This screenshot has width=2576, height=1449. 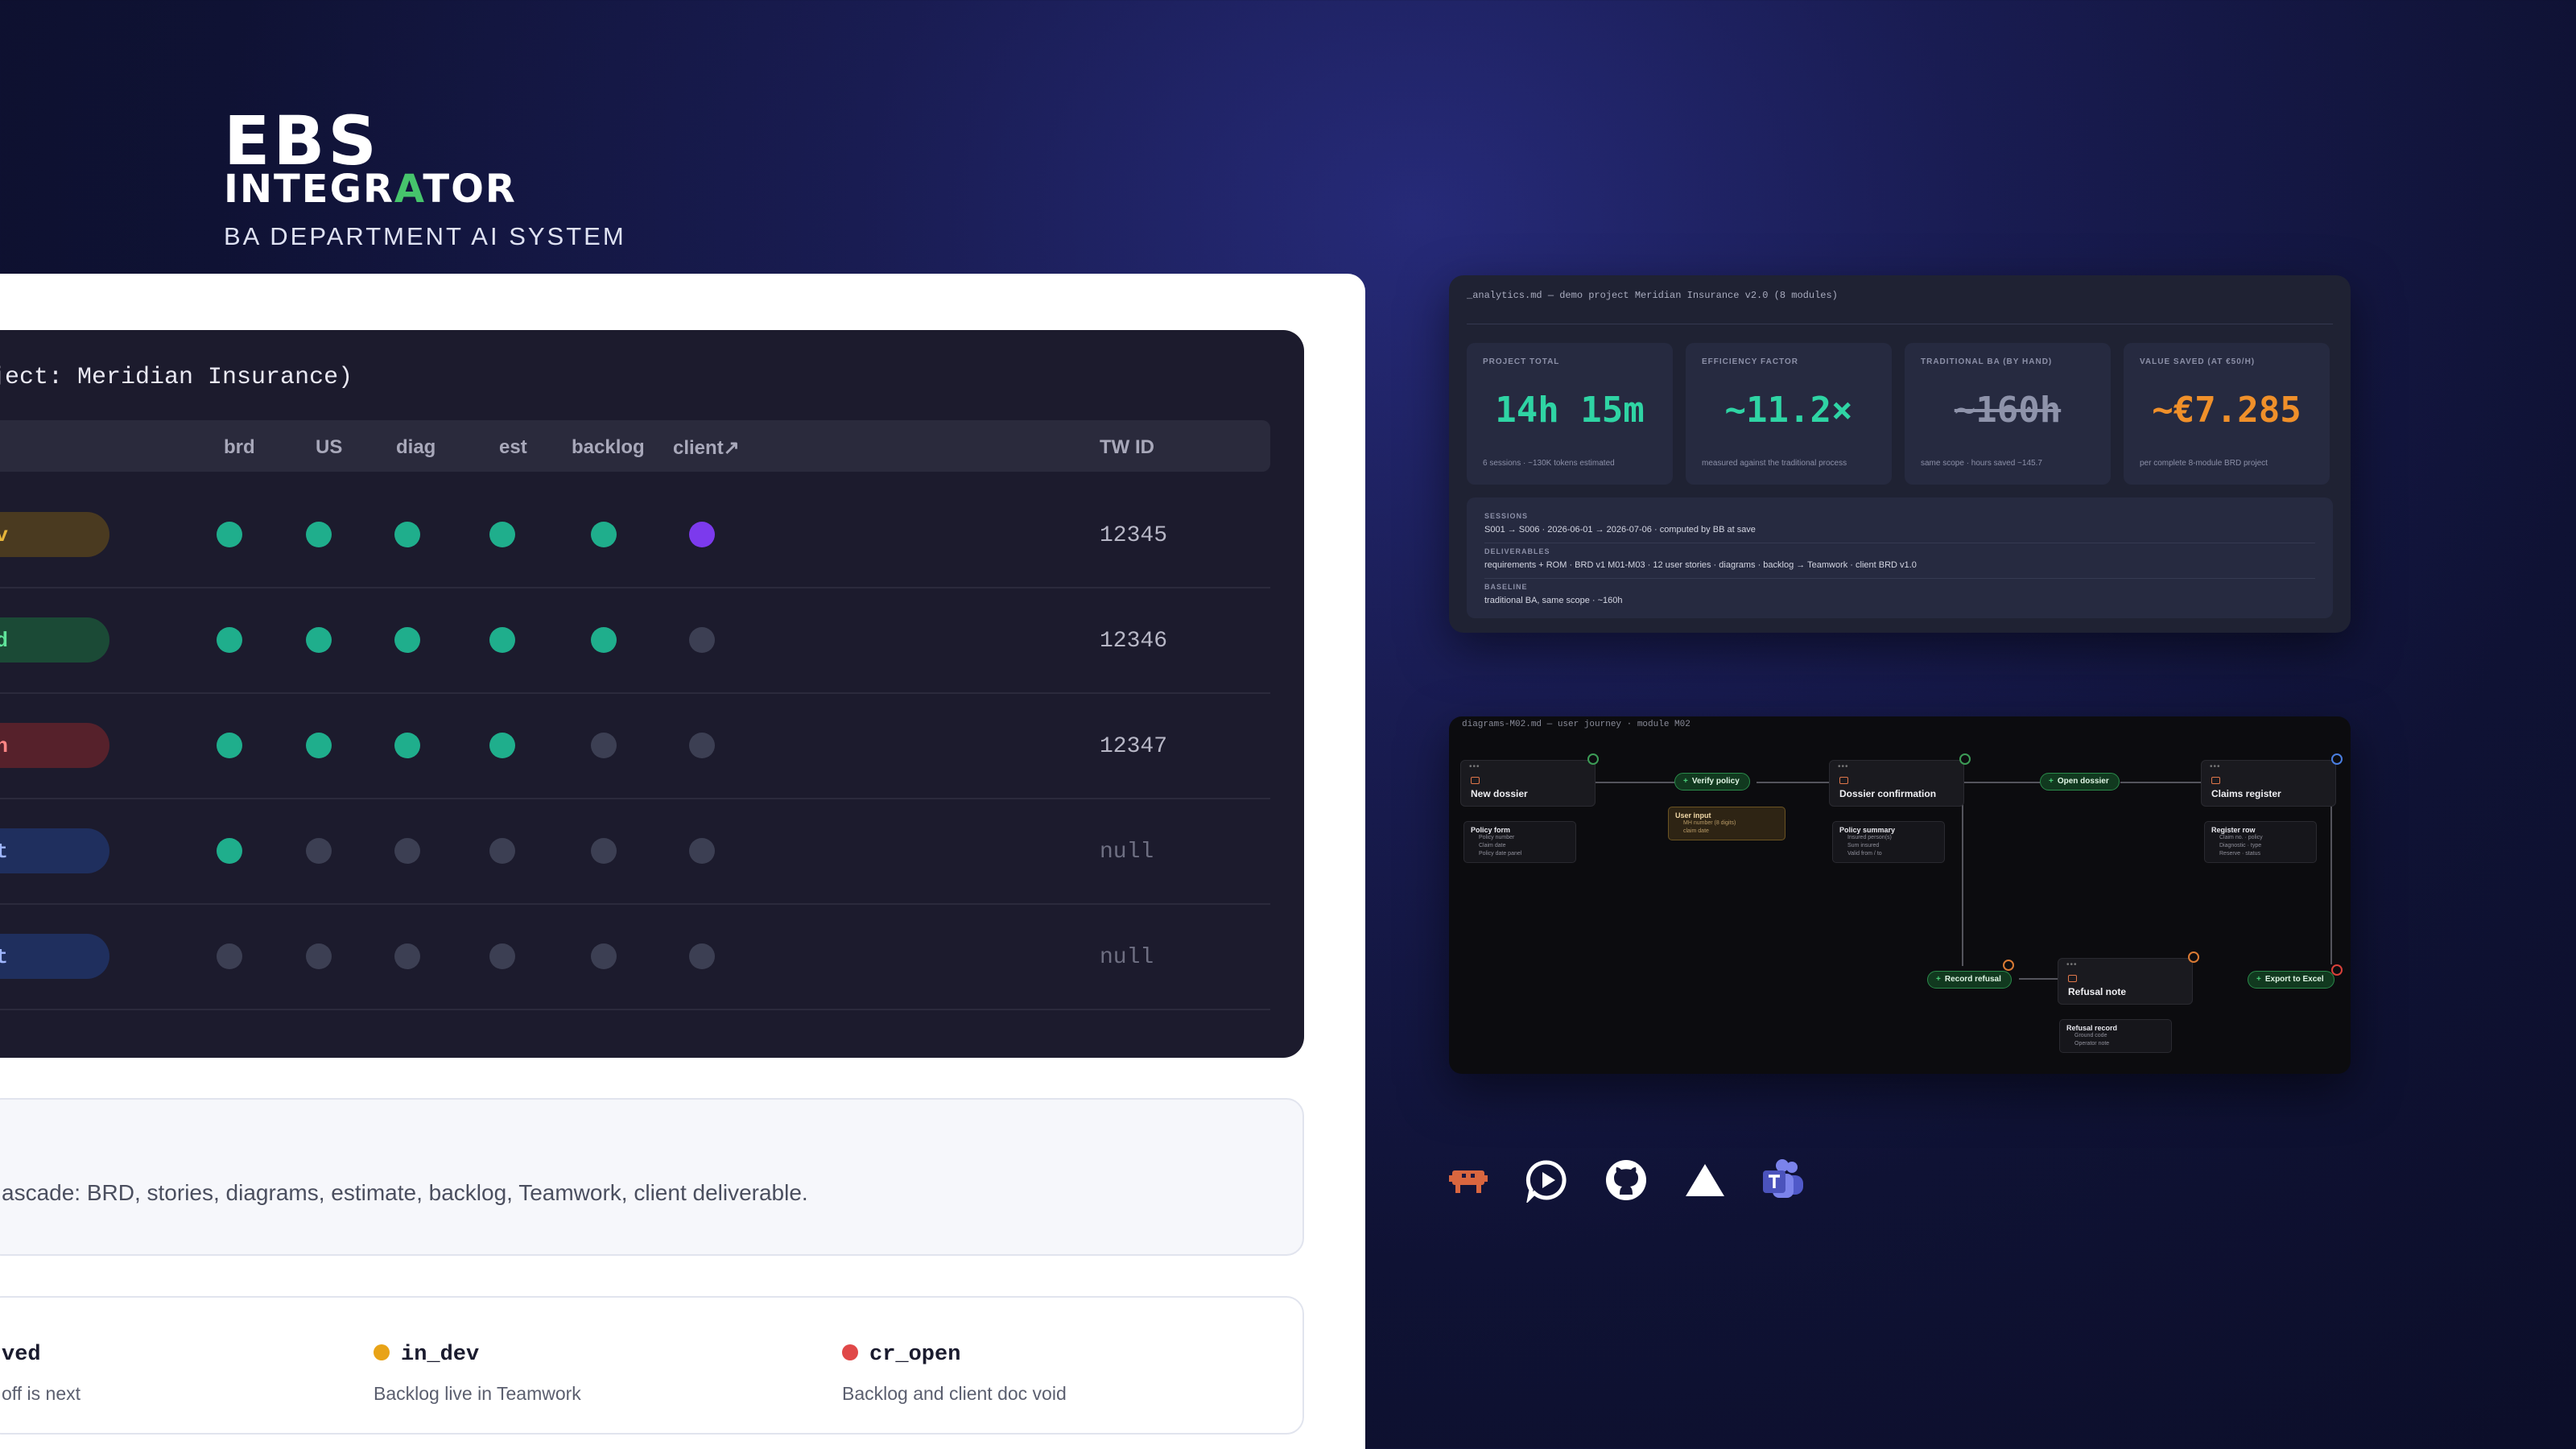 What do you see at coordinates (2239, 854) in the screenshot?
I see `subcard-item: Reserve · status` at bounding box center [2239, 854].